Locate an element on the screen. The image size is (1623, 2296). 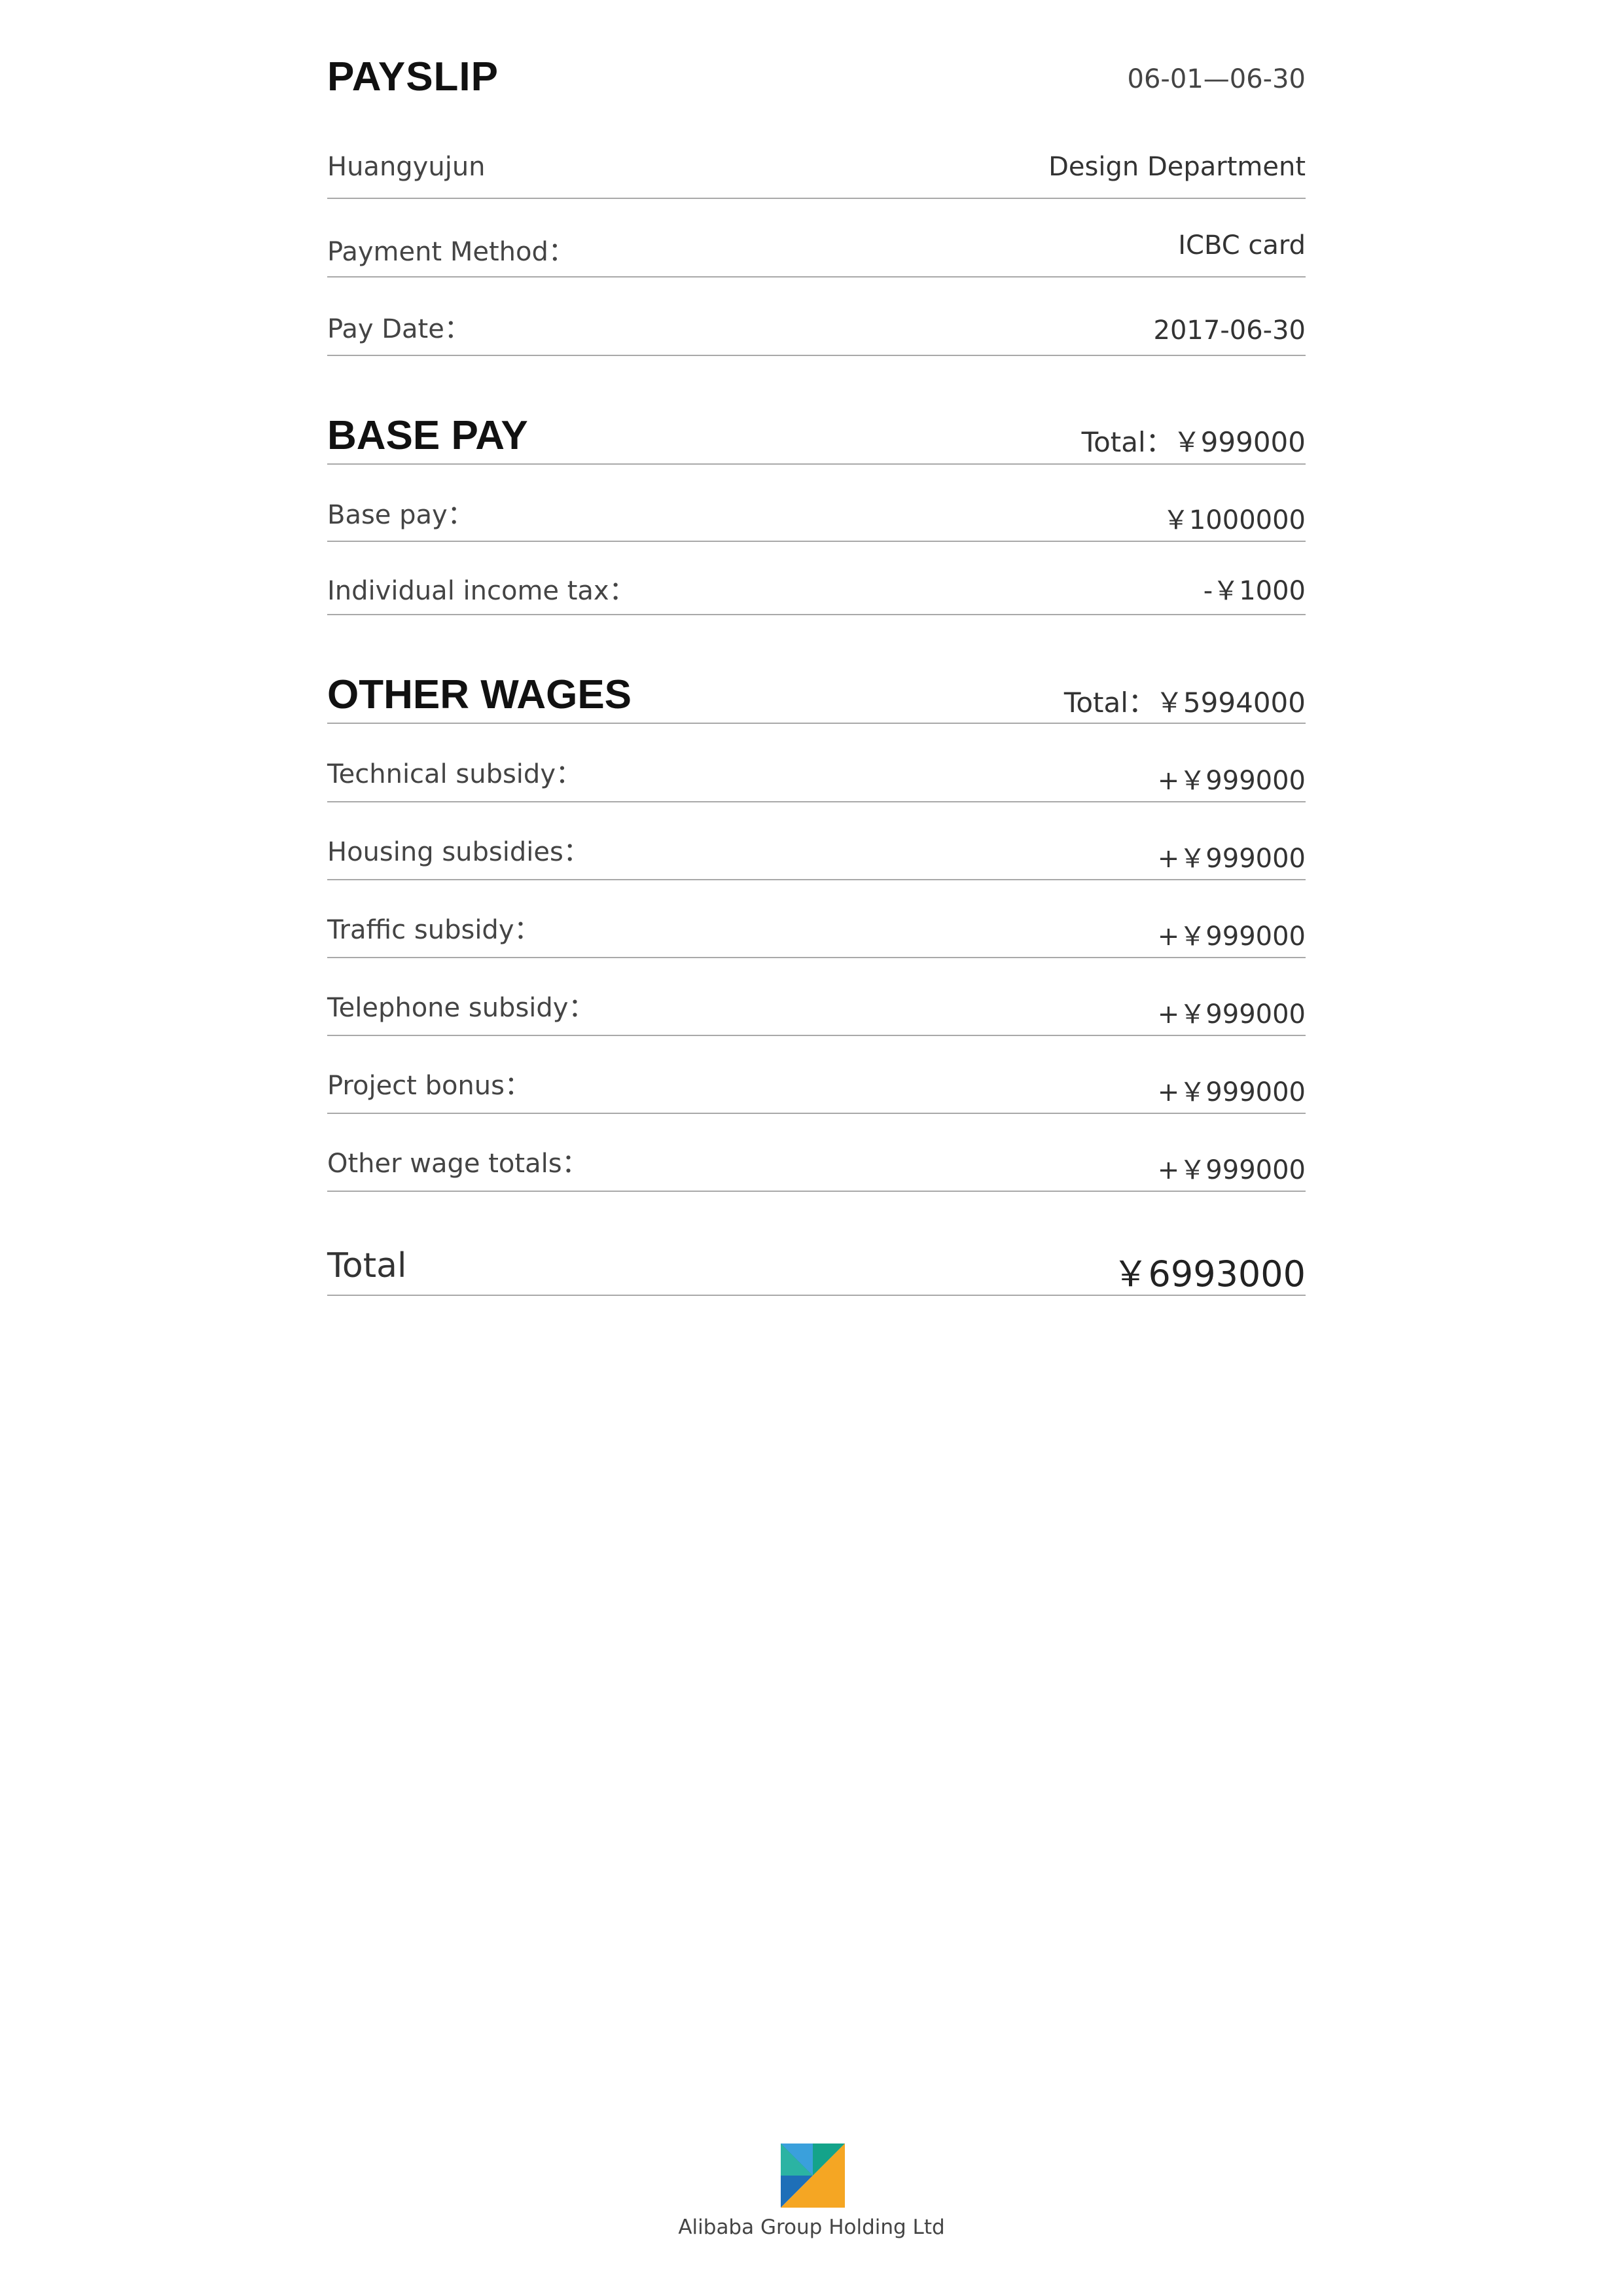
employee-name: Huangyujun is located at coordinates (406, 167).